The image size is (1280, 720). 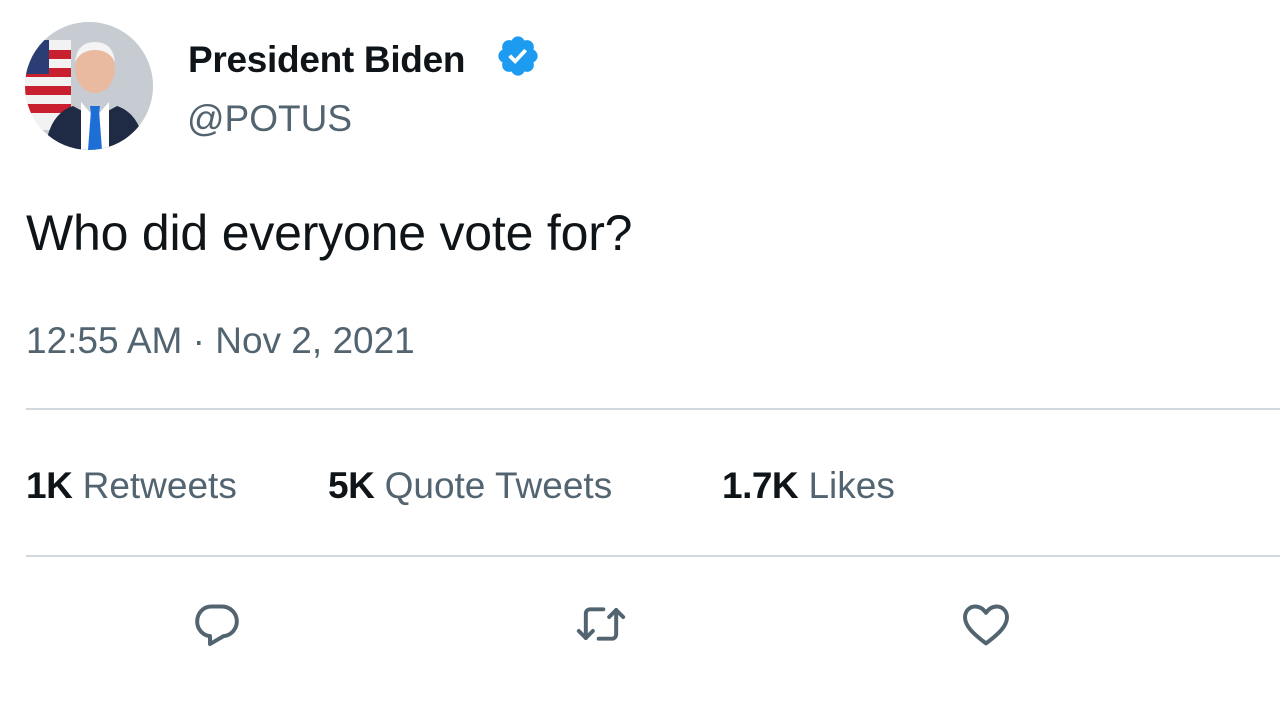 I want to click on tweet-time: 12:55 AM, so click(x=104, y=340).